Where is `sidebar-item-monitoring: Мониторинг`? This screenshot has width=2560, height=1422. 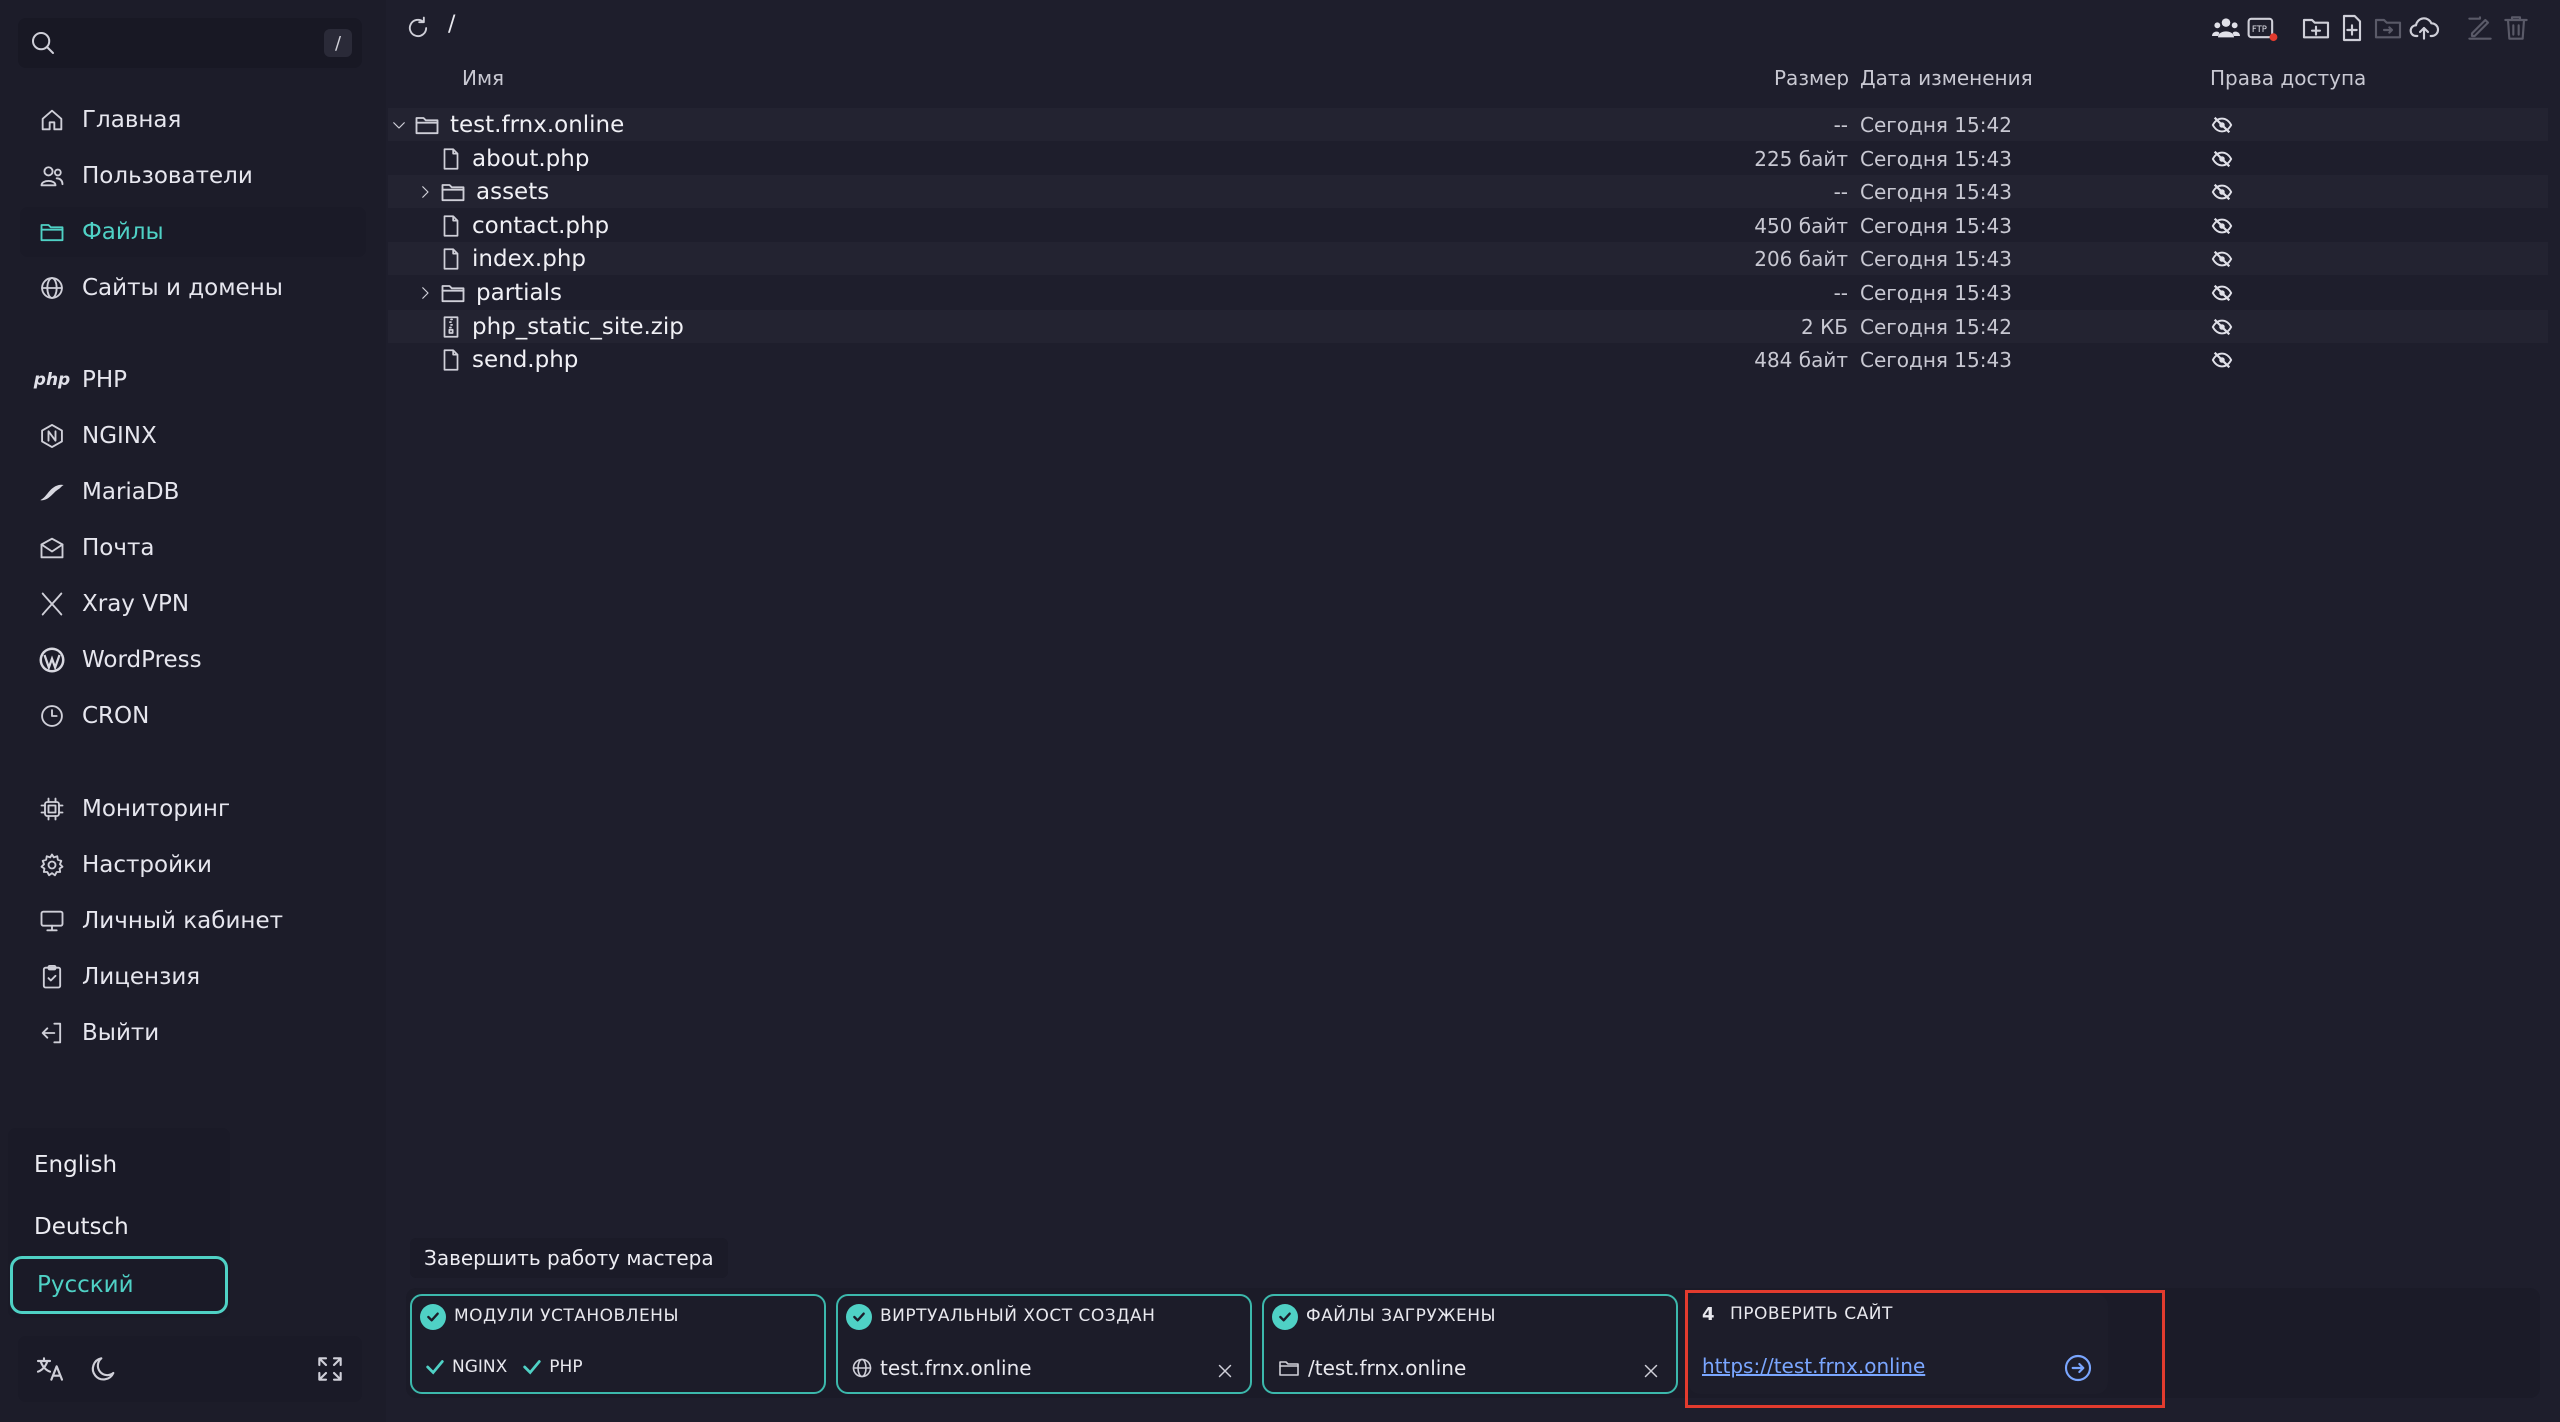
sidebar-item-monitoring: Мониторинг is located at coordinates (193, 809).